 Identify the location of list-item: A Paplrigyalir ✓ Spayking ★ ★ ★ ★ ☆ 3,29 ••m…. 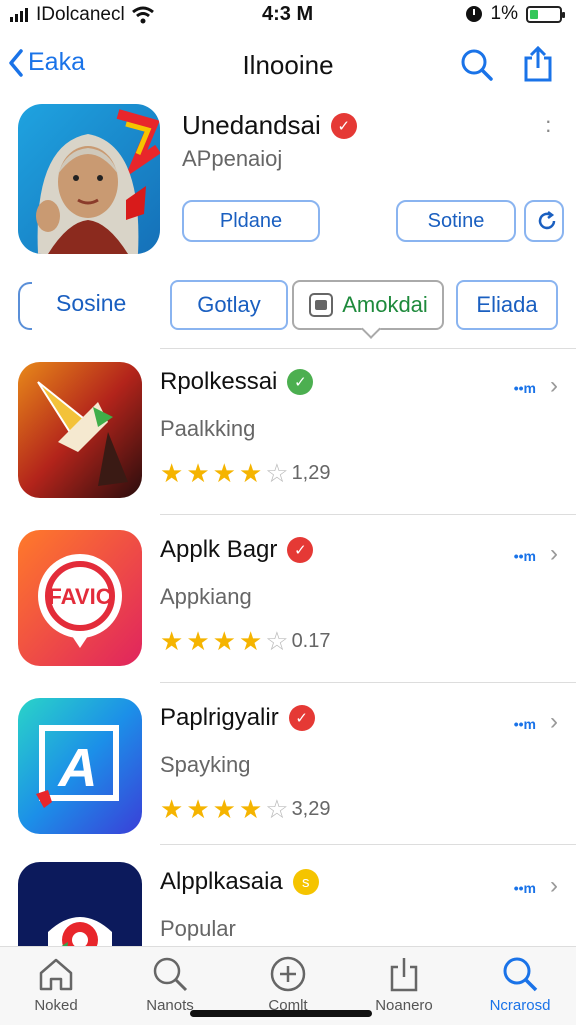
(288, 773).